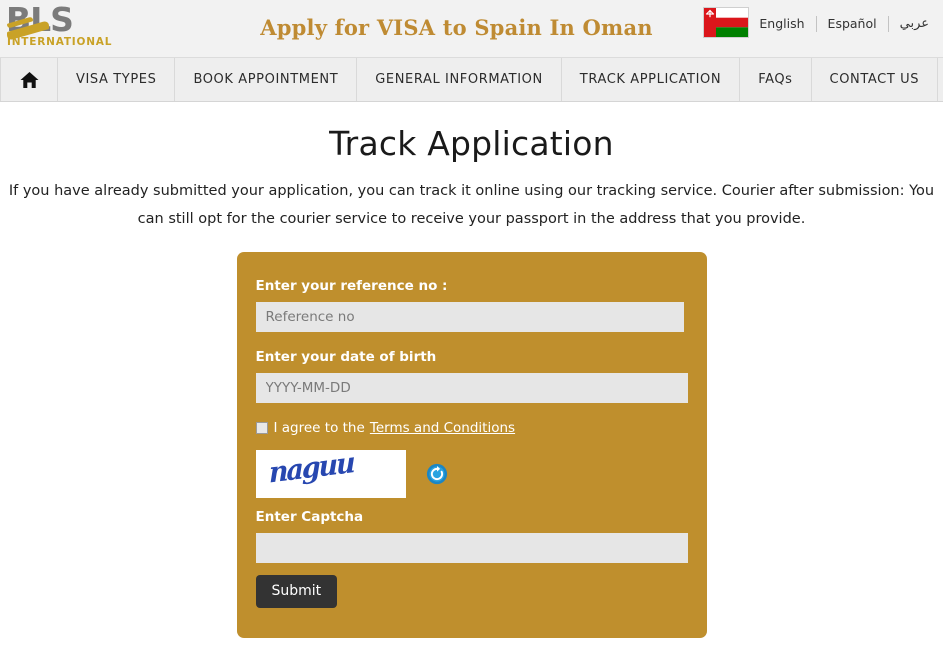 Image resolution: width=943 pixels, height=649 pixels. Describe the element at coordinates (309, 517) in the screenshot. I see `enter-captcha-label: Enter Captcha` at that location.